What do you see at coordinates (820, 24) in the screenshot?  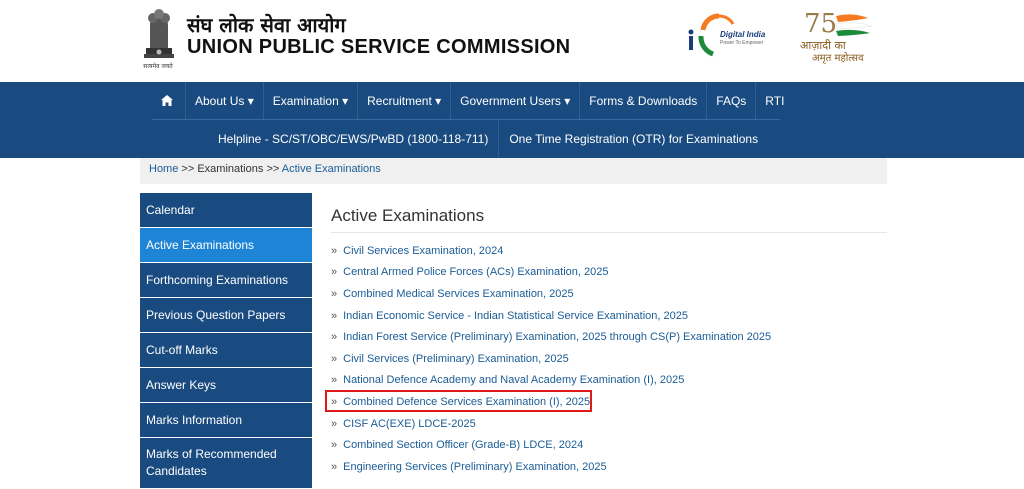 I see `svg-text: 75` at bounding box center [820, 24].